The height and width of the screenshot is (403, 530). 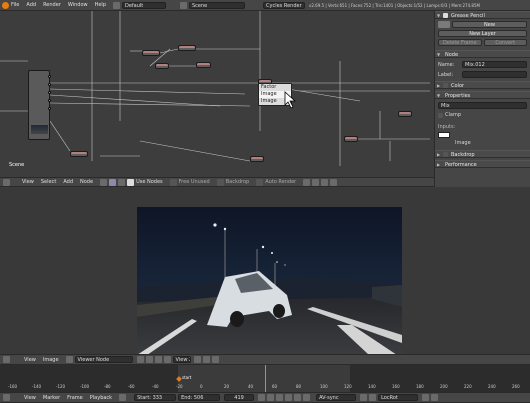 I want to click on jump-start-icon, so click(x=262, y=397).